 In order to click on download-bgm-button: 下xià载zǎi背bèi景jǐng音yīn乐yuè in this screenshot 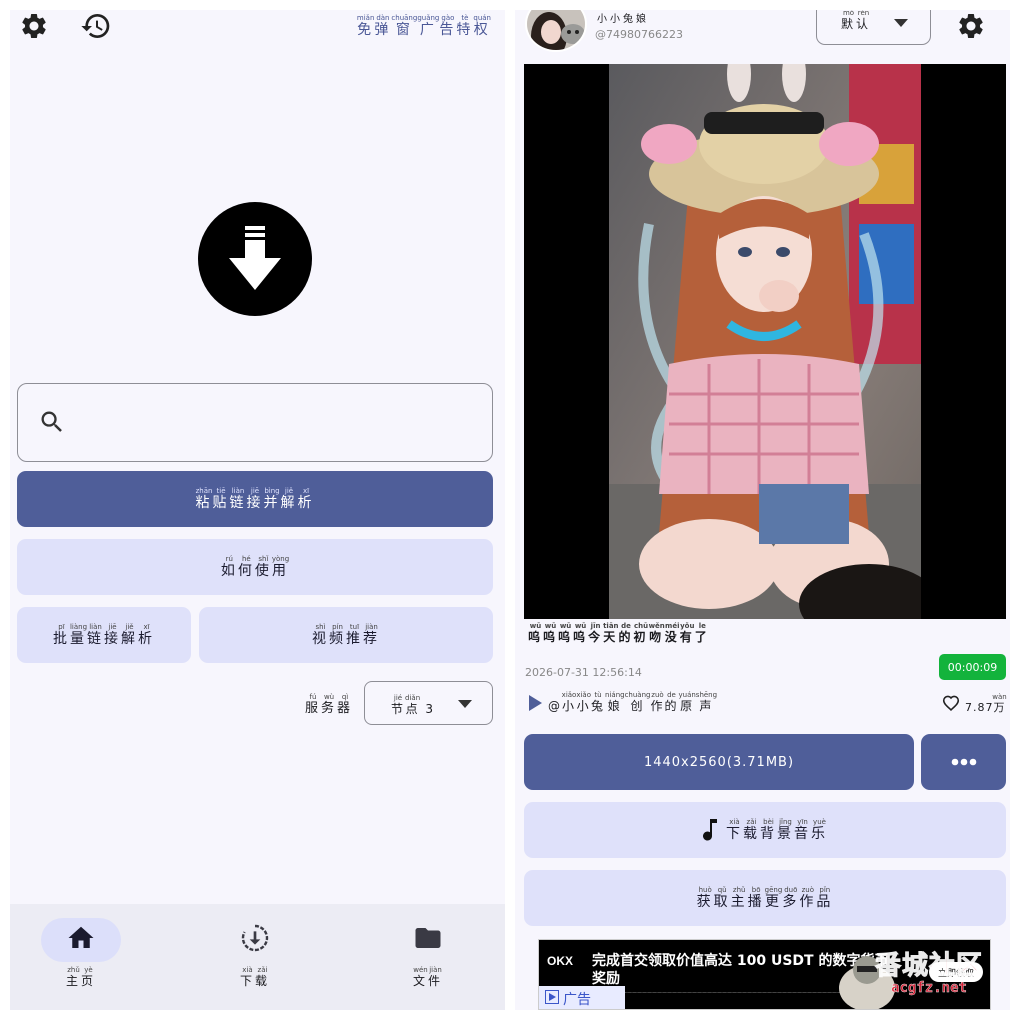, I will do `click(765, 830)`.